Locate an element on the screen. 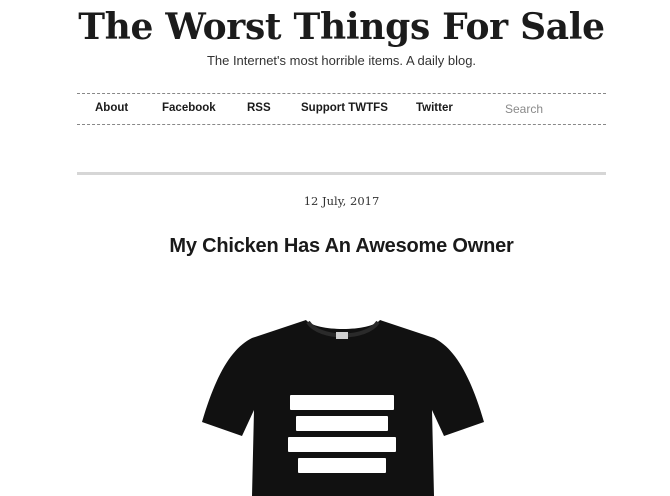 This screenshot has height=496, width=670. nav-item-facebook: Facebook is located at coordinates (189, 109).